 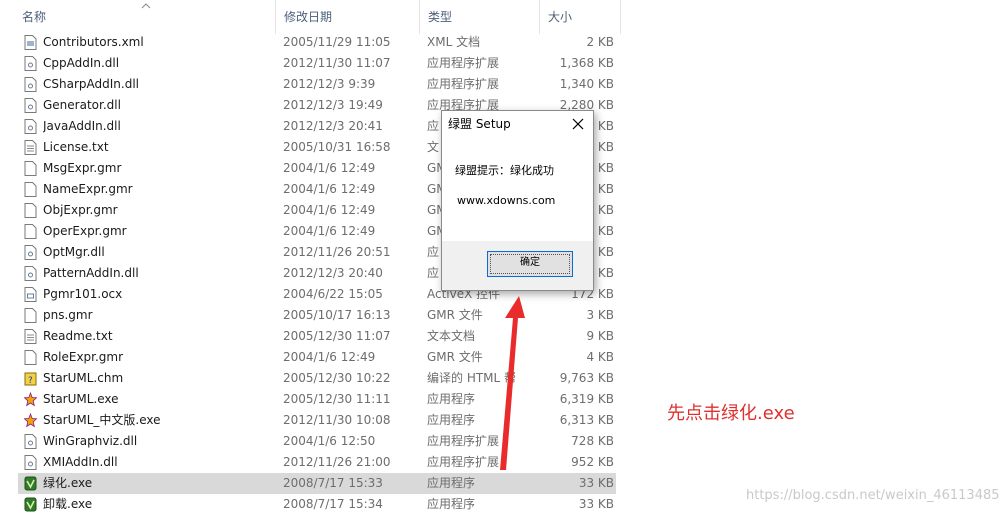 I want to click on file-name: JavaAddIn.dll, so click(x=82, y=126).